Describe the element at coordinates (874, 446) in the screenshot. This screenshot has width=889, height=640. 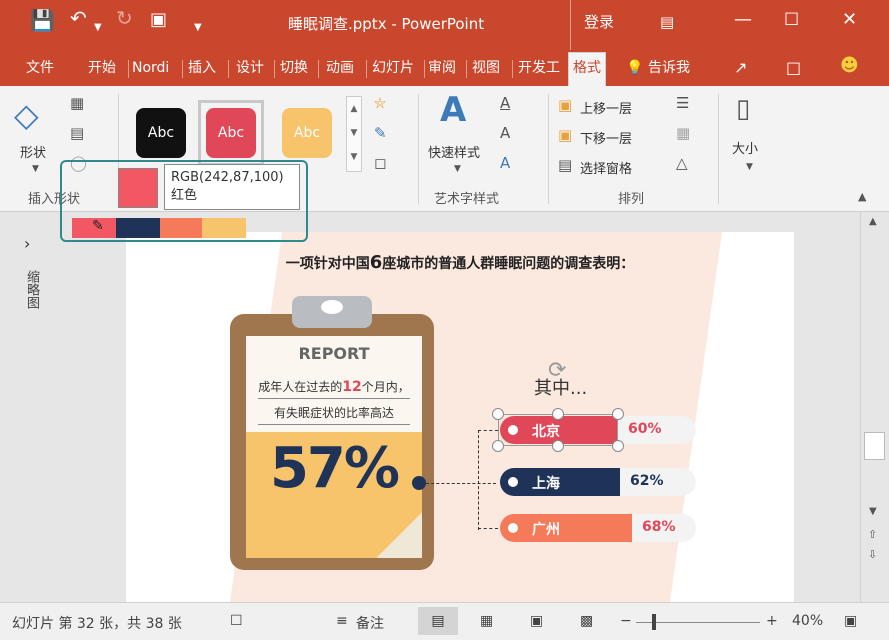
I see `scroll-thumb` at that location.